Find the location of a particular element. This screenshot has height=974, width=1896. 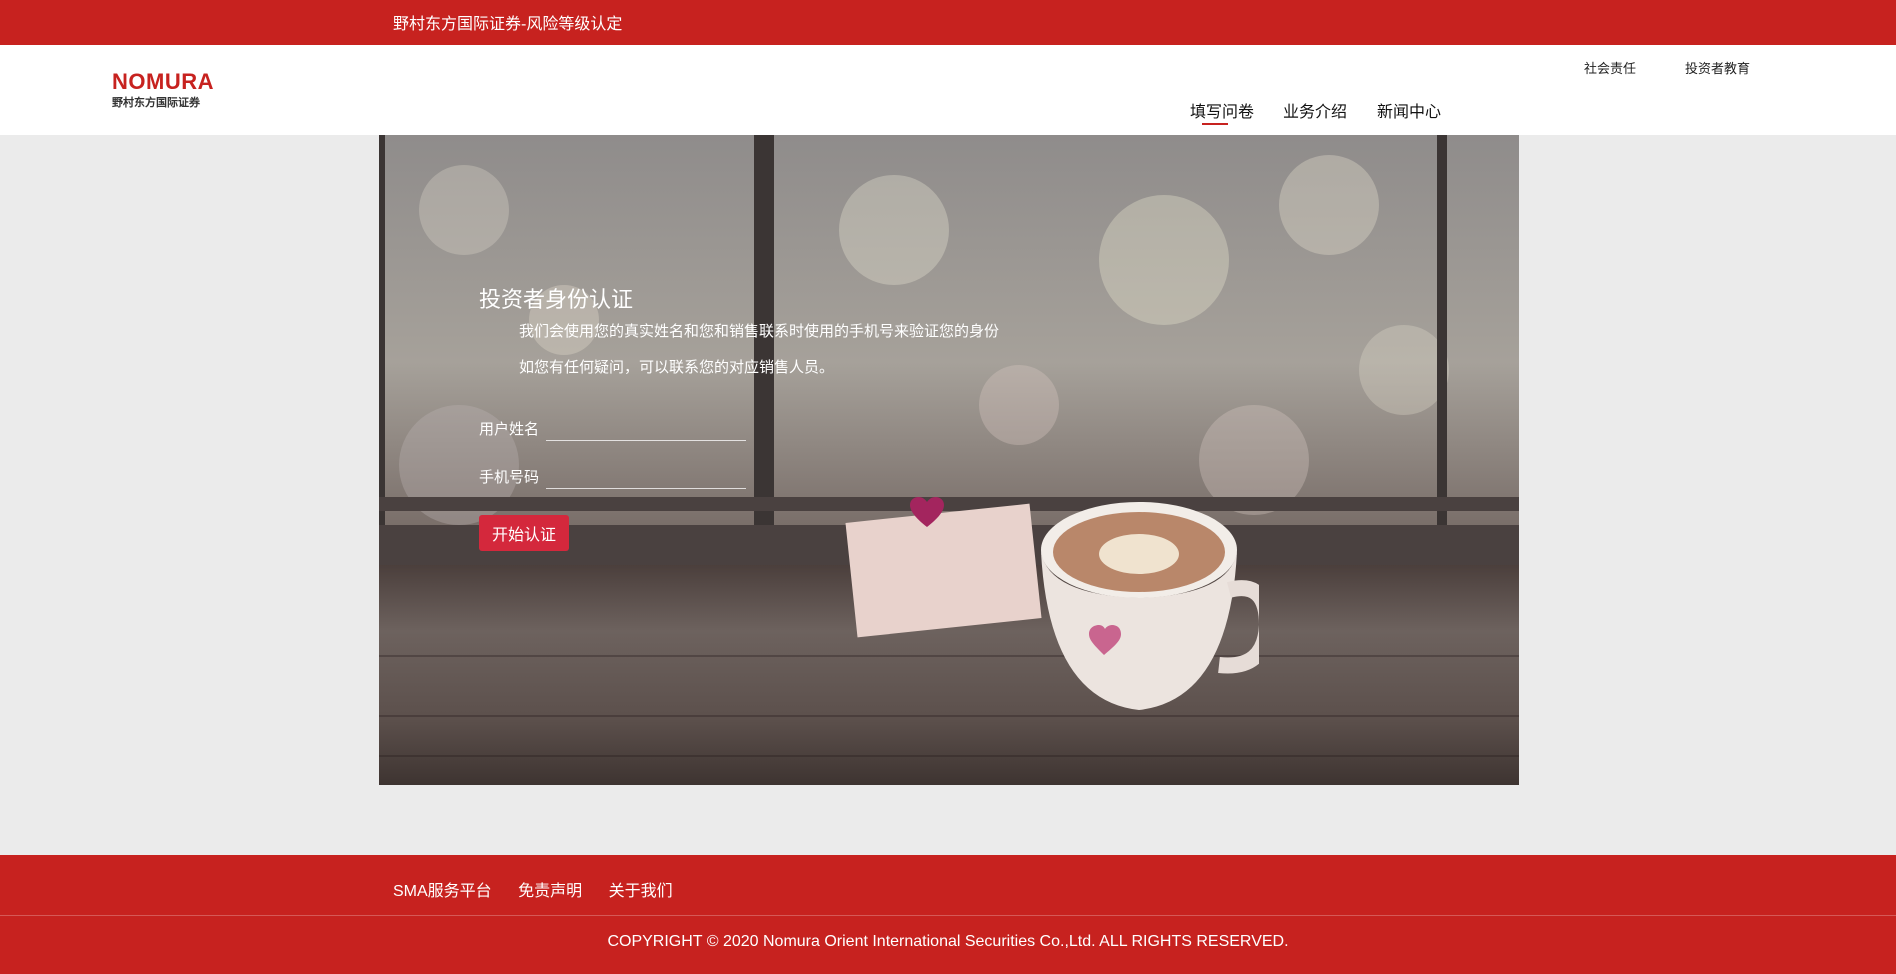

nav-business: 业务介绍 is located at coordinates (1315, 110).